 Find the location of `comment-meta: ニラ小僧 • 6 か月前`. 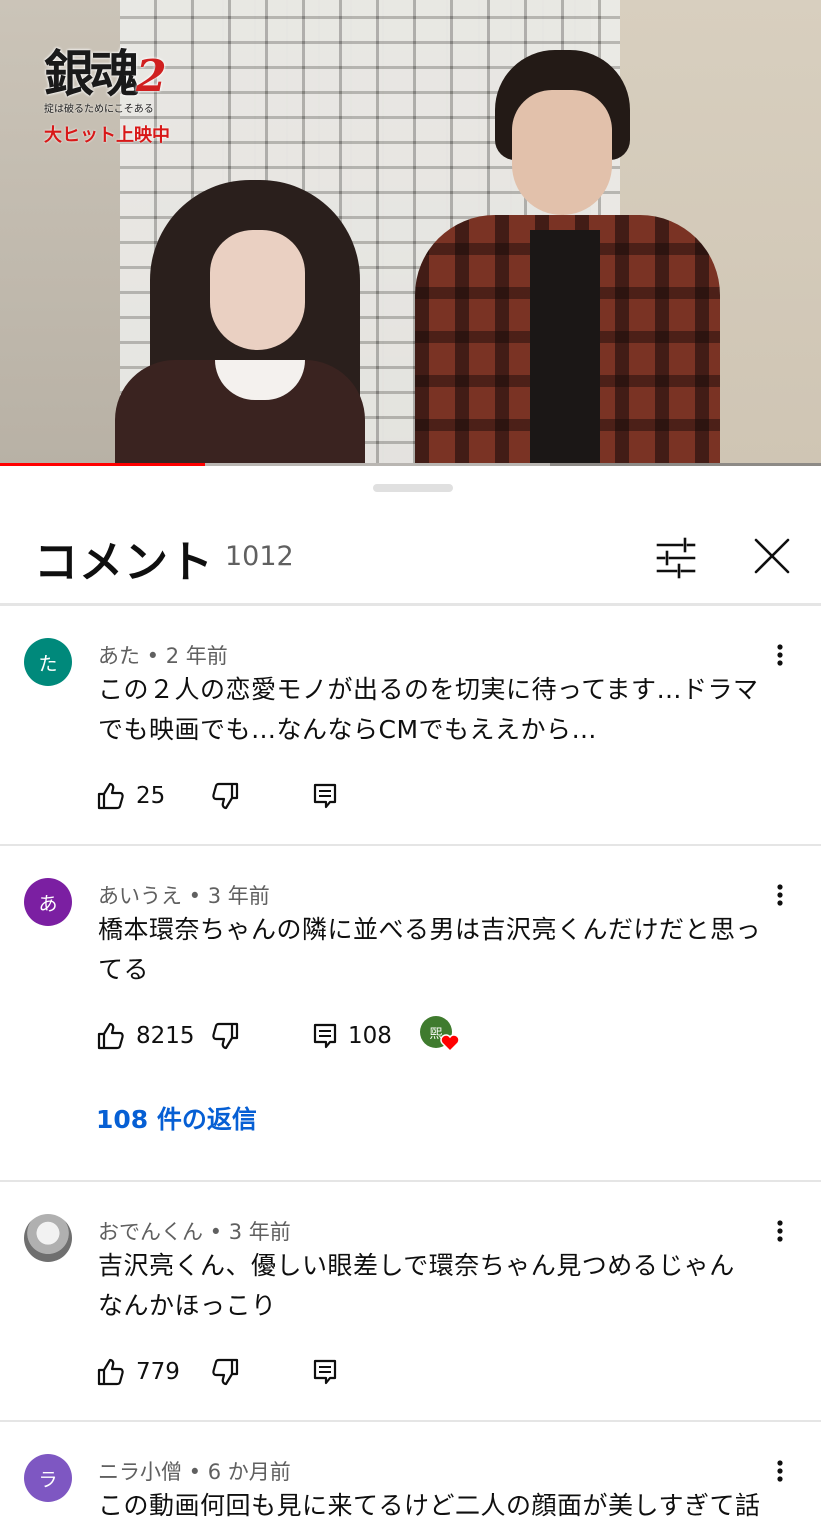

comment-meta: ニラ小僧 • 6 か月前 is located at coordinates (194, 1471).